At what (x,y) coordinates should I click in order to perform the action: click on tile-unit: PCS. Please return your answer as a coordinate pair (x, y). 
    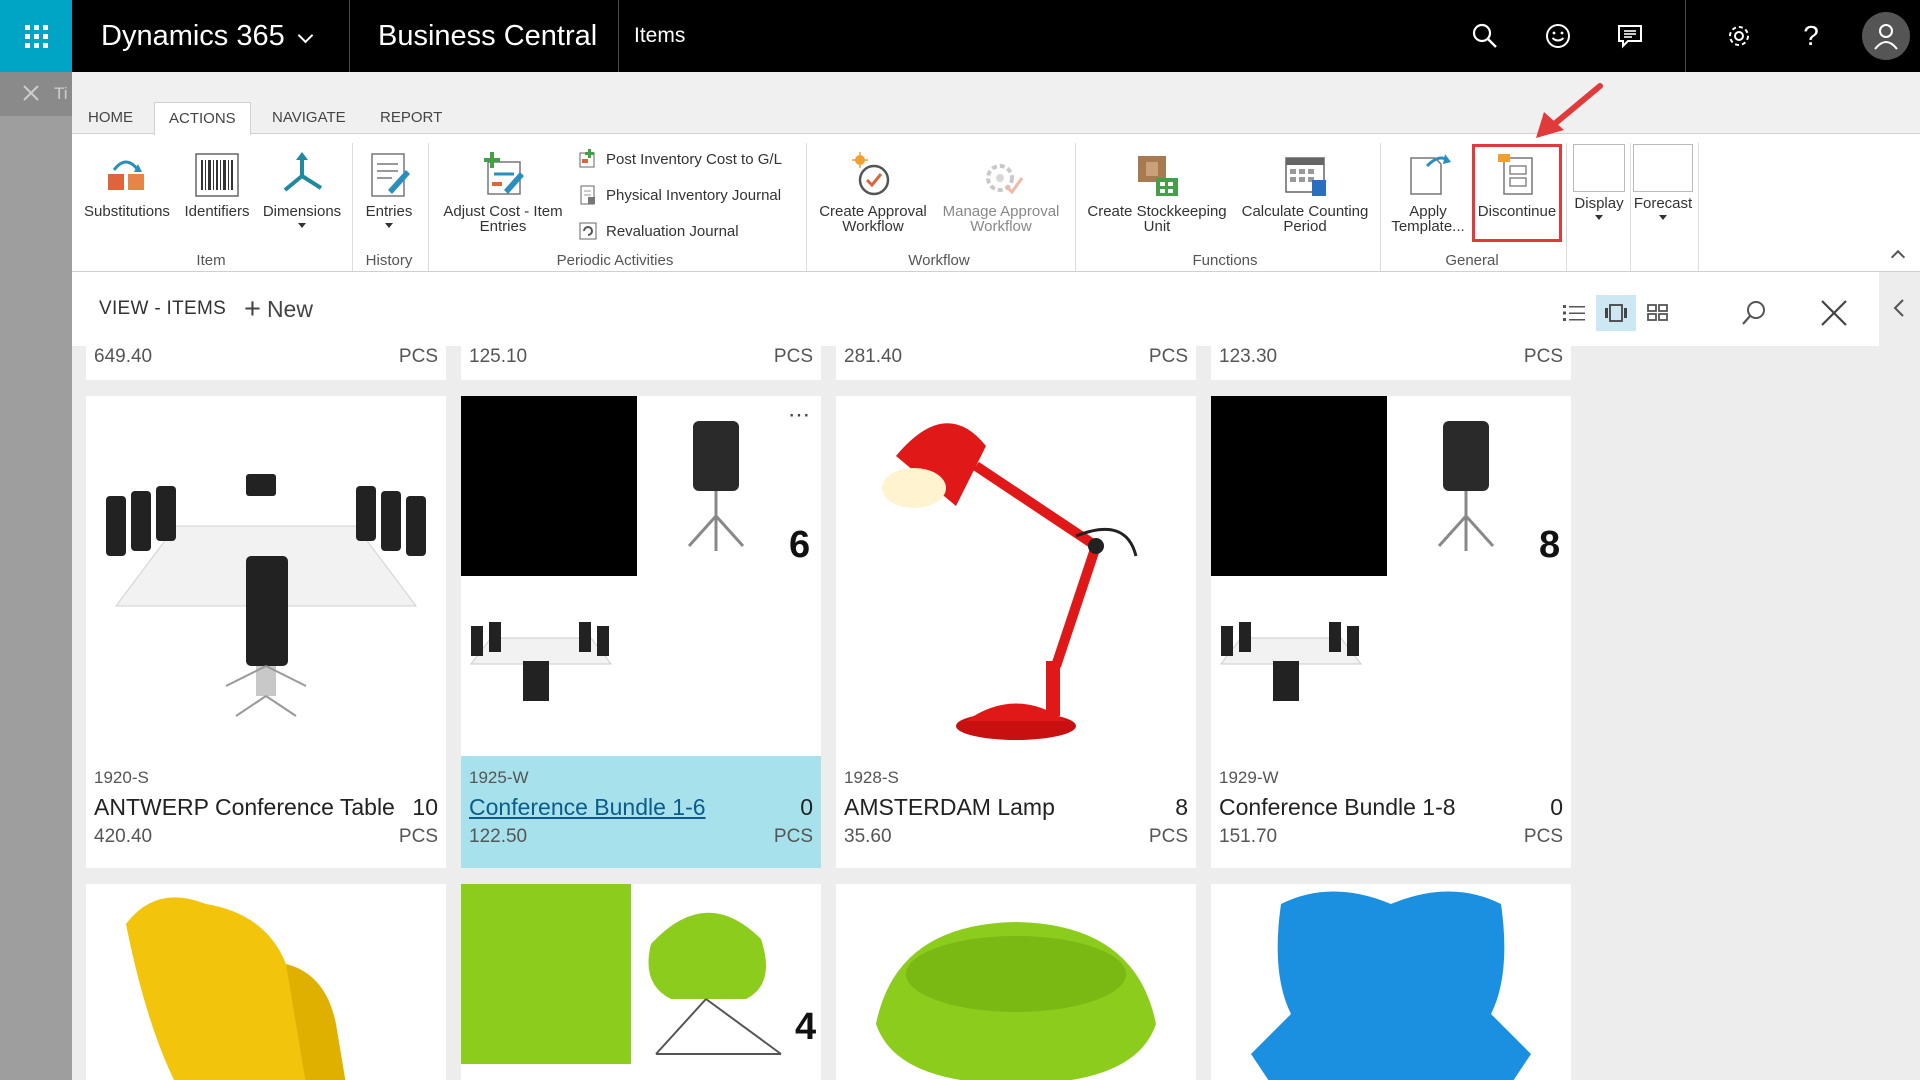
    Looking at the image, I should click on (1168, 356).